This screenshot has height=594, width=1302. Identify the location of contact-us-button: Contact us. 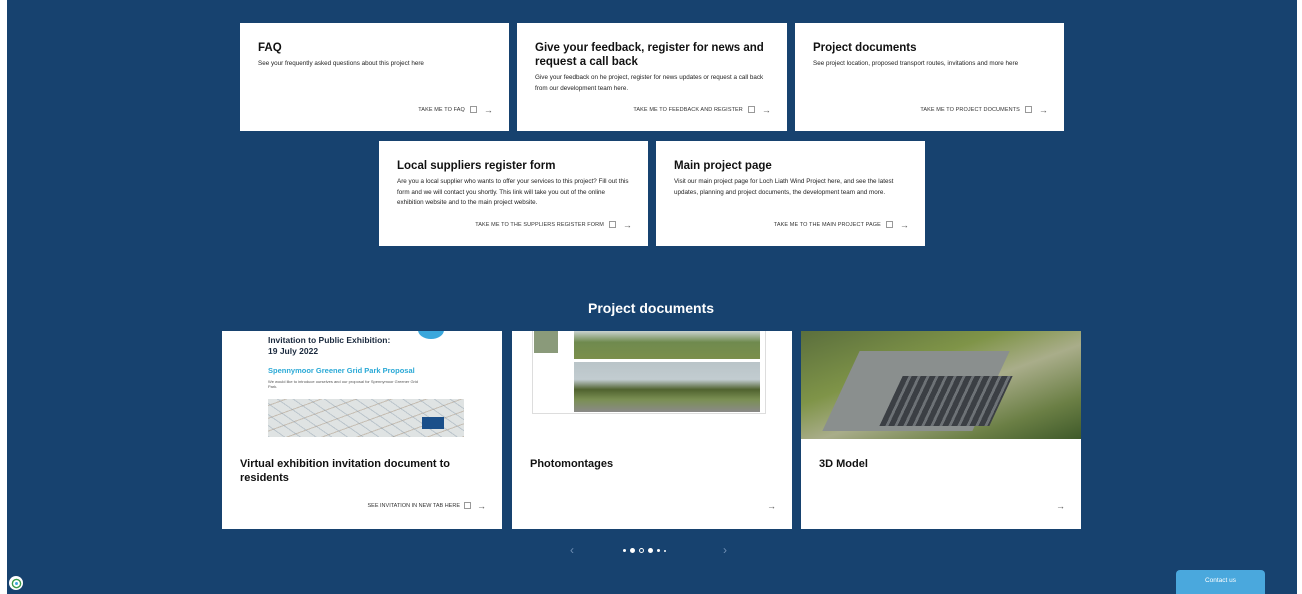
(1220, 582).